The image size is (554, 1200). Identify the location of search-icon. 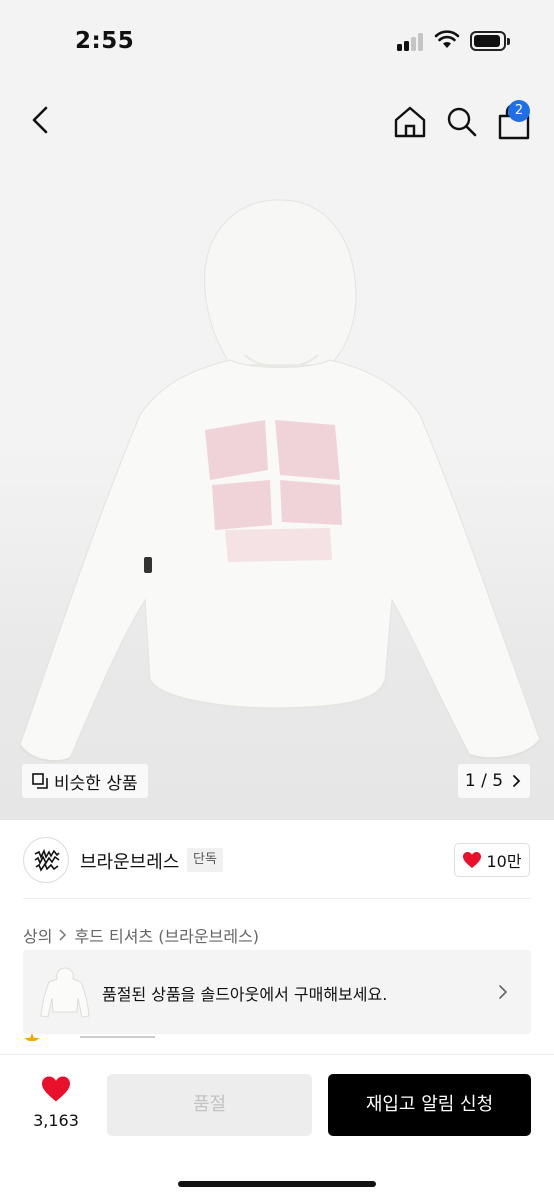
(462, 122).